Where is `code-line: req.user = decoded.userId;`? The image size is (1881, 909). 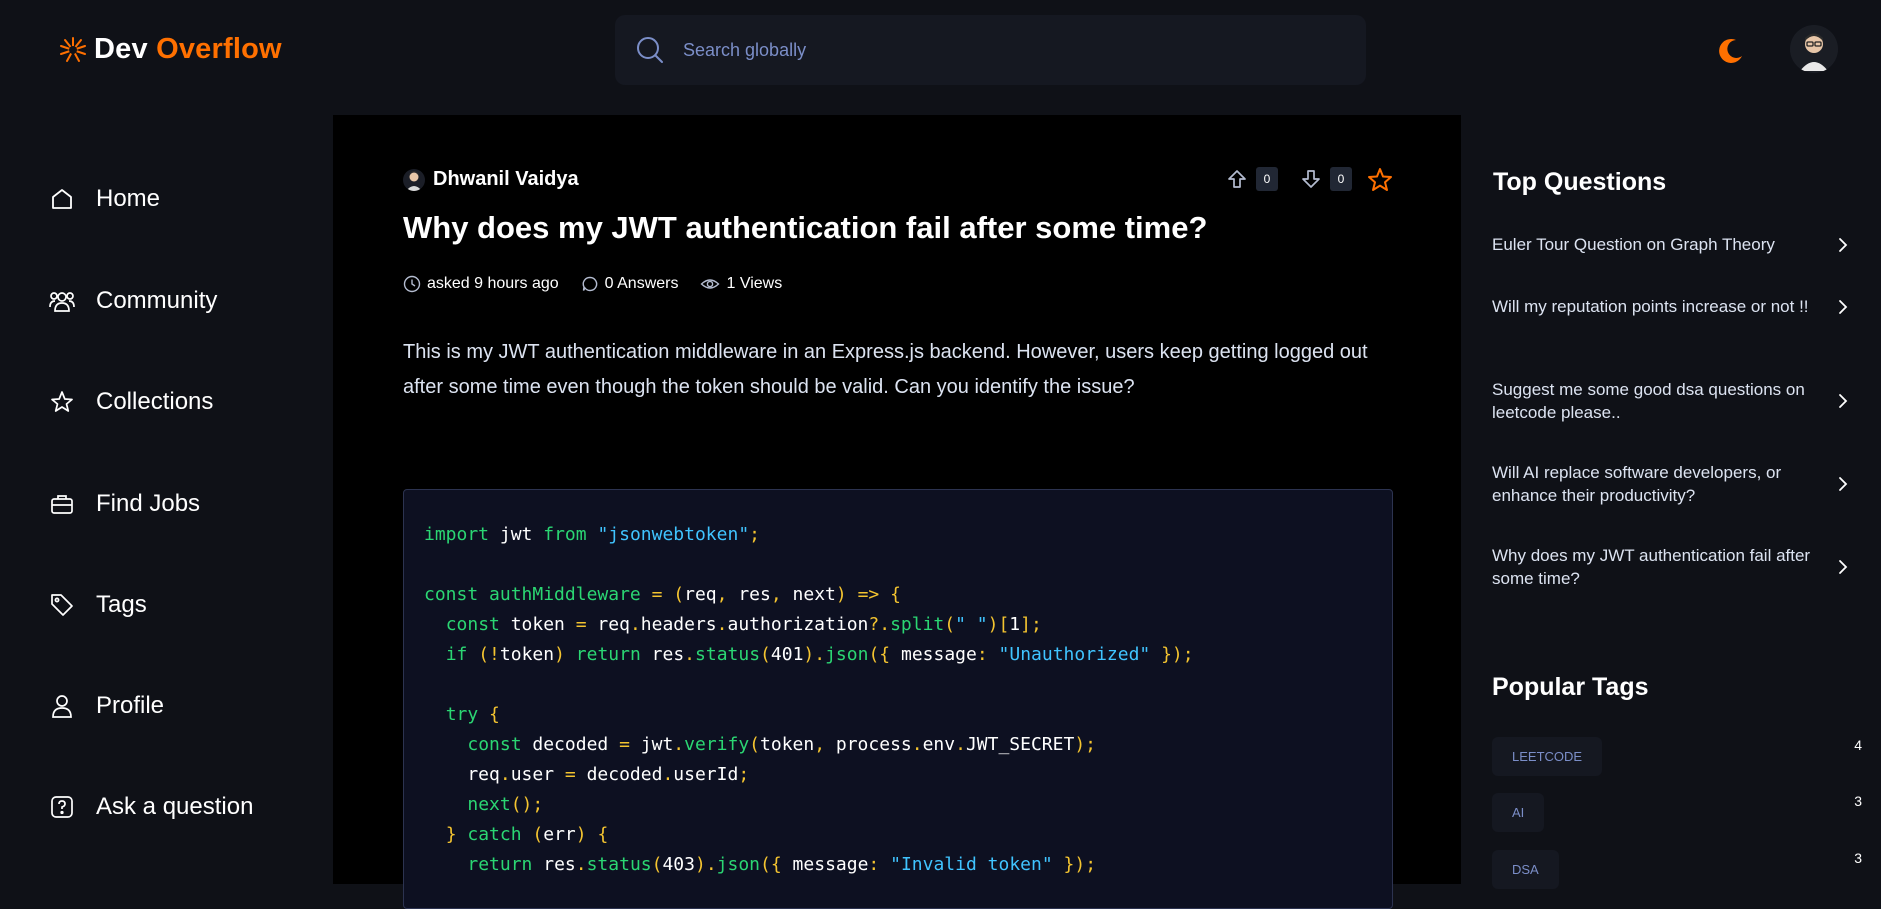 code-line: req.user = decoded.userId; is located at coordinates (587, 774).